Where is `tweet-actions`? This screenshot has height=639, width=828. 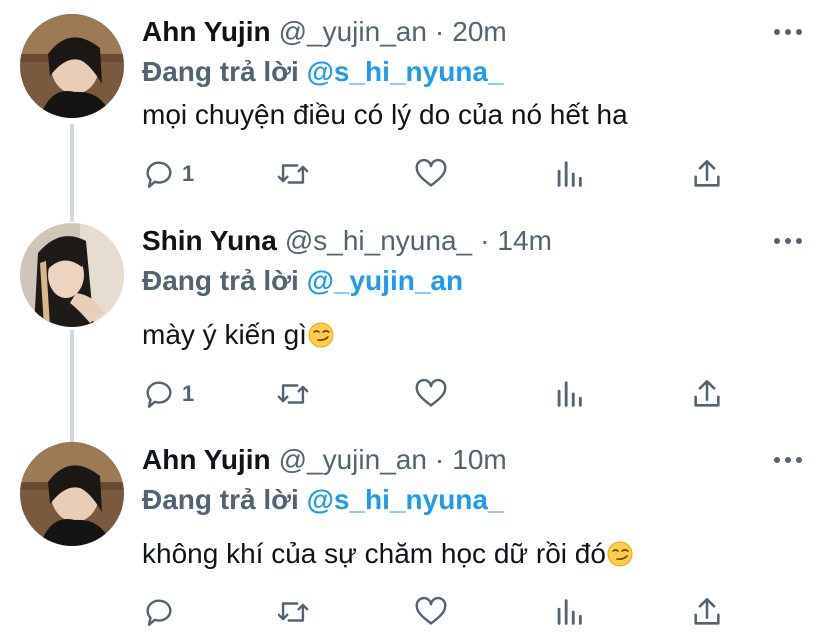 tweet-actions is located at coordinates (442, 612).